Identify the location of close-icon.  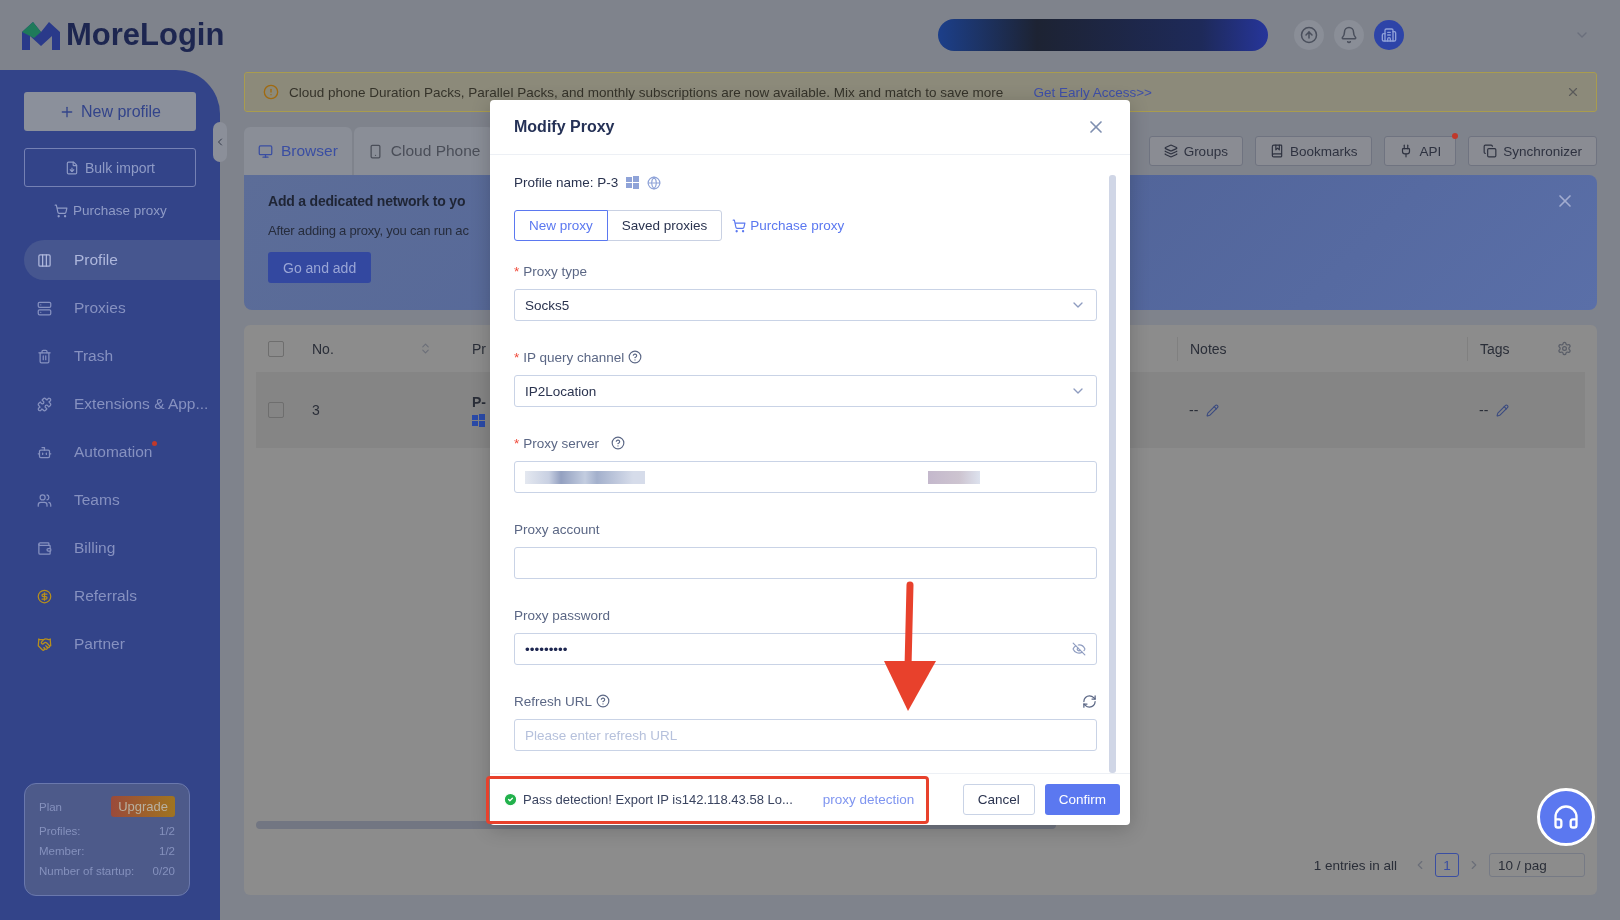
(1573, 92).